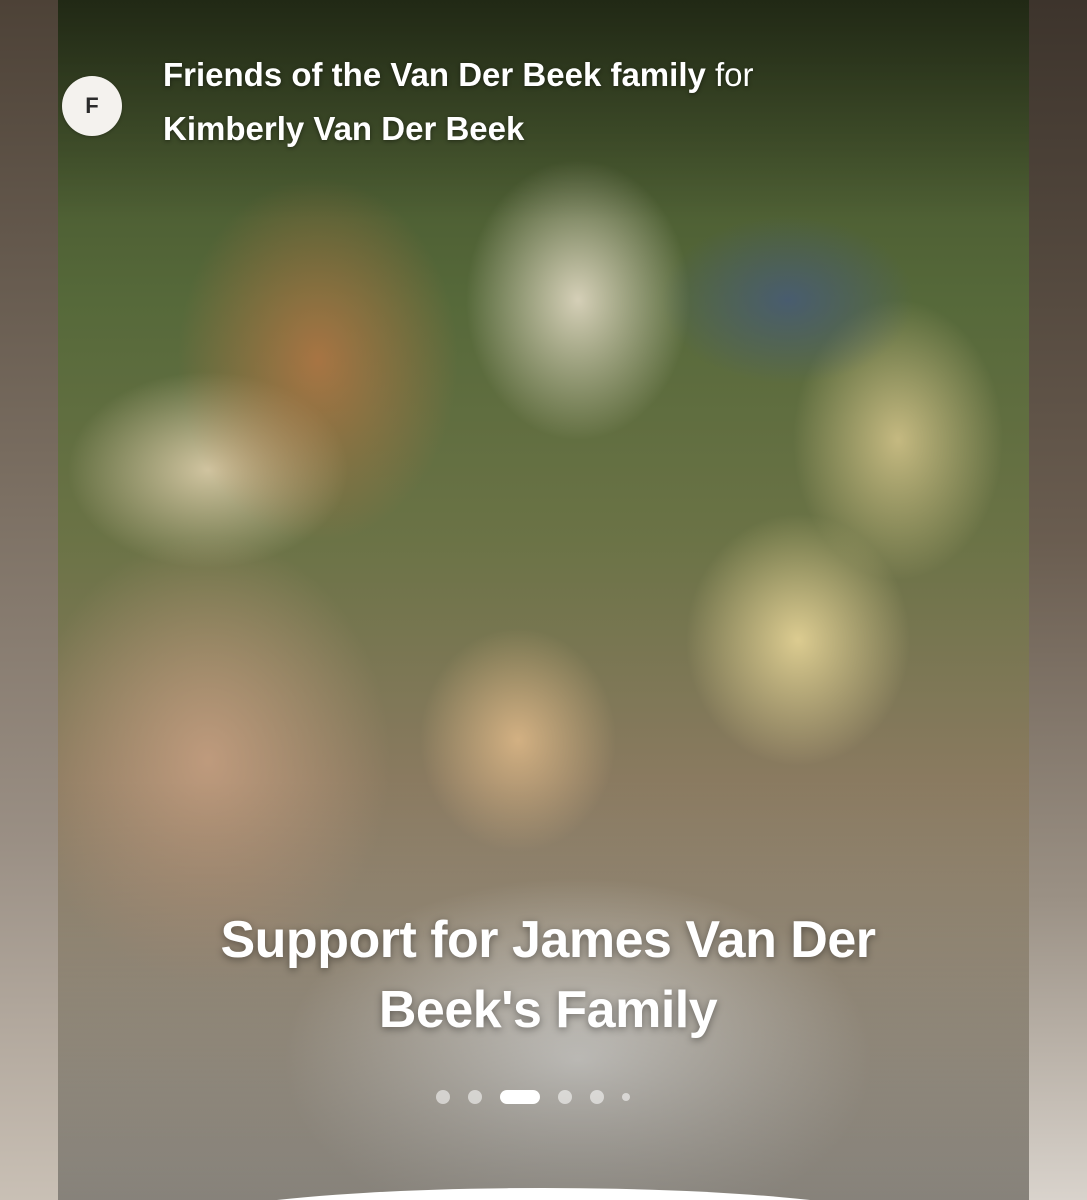 The image size is (1087, 1200). I want to click on organizer-avatar: F, so click(92, 106).